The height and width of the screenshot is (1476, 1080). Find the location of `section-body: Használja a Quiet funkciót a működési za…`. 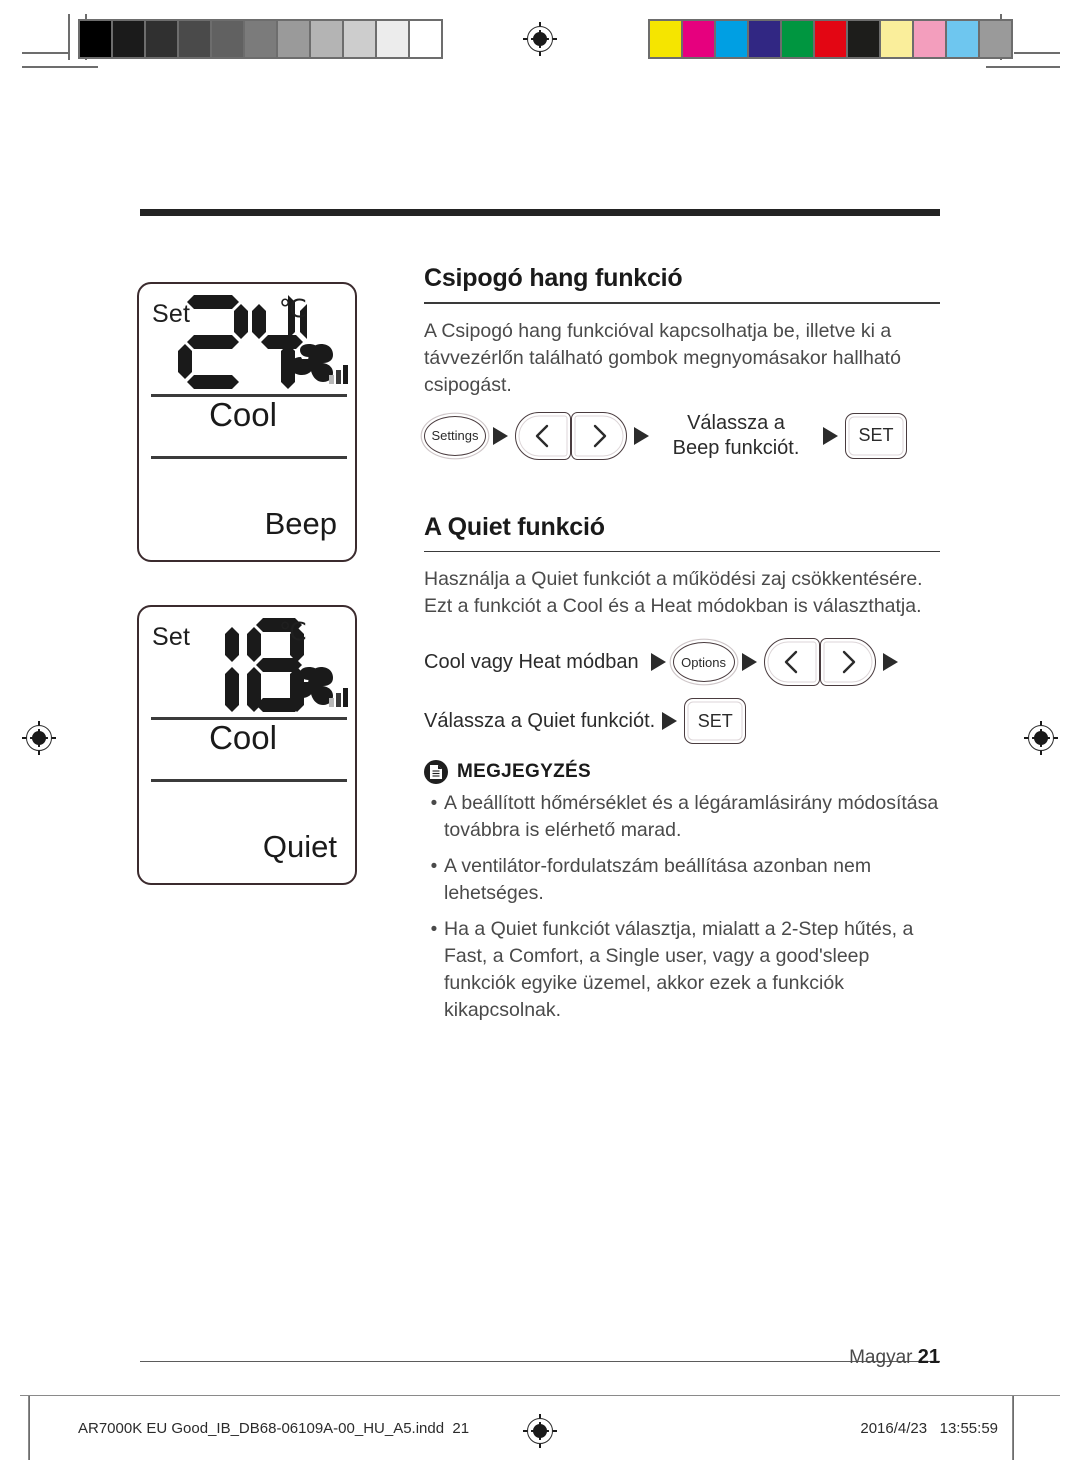

section-body: Használja a Quiet funkciót a működési za… is located at coordinates (673, 593).